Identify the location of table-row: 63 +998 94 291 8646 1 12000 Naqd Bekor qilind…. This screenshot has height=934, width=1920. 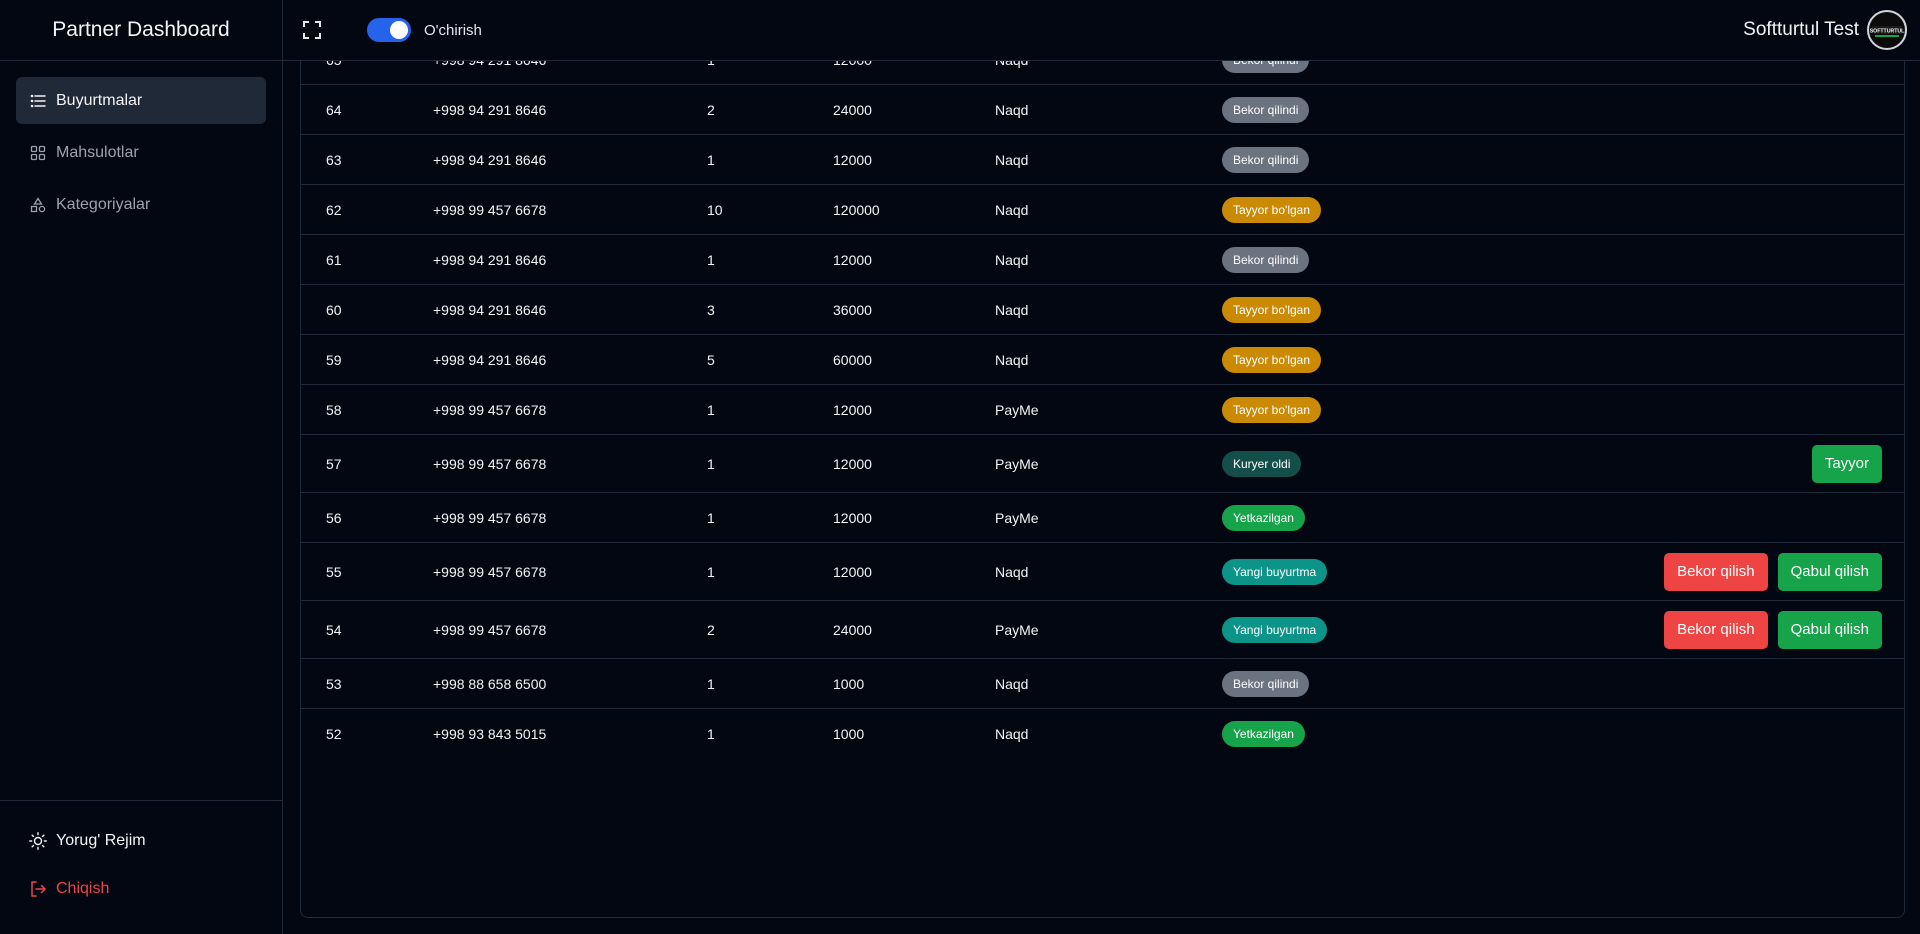
(1102, 160).